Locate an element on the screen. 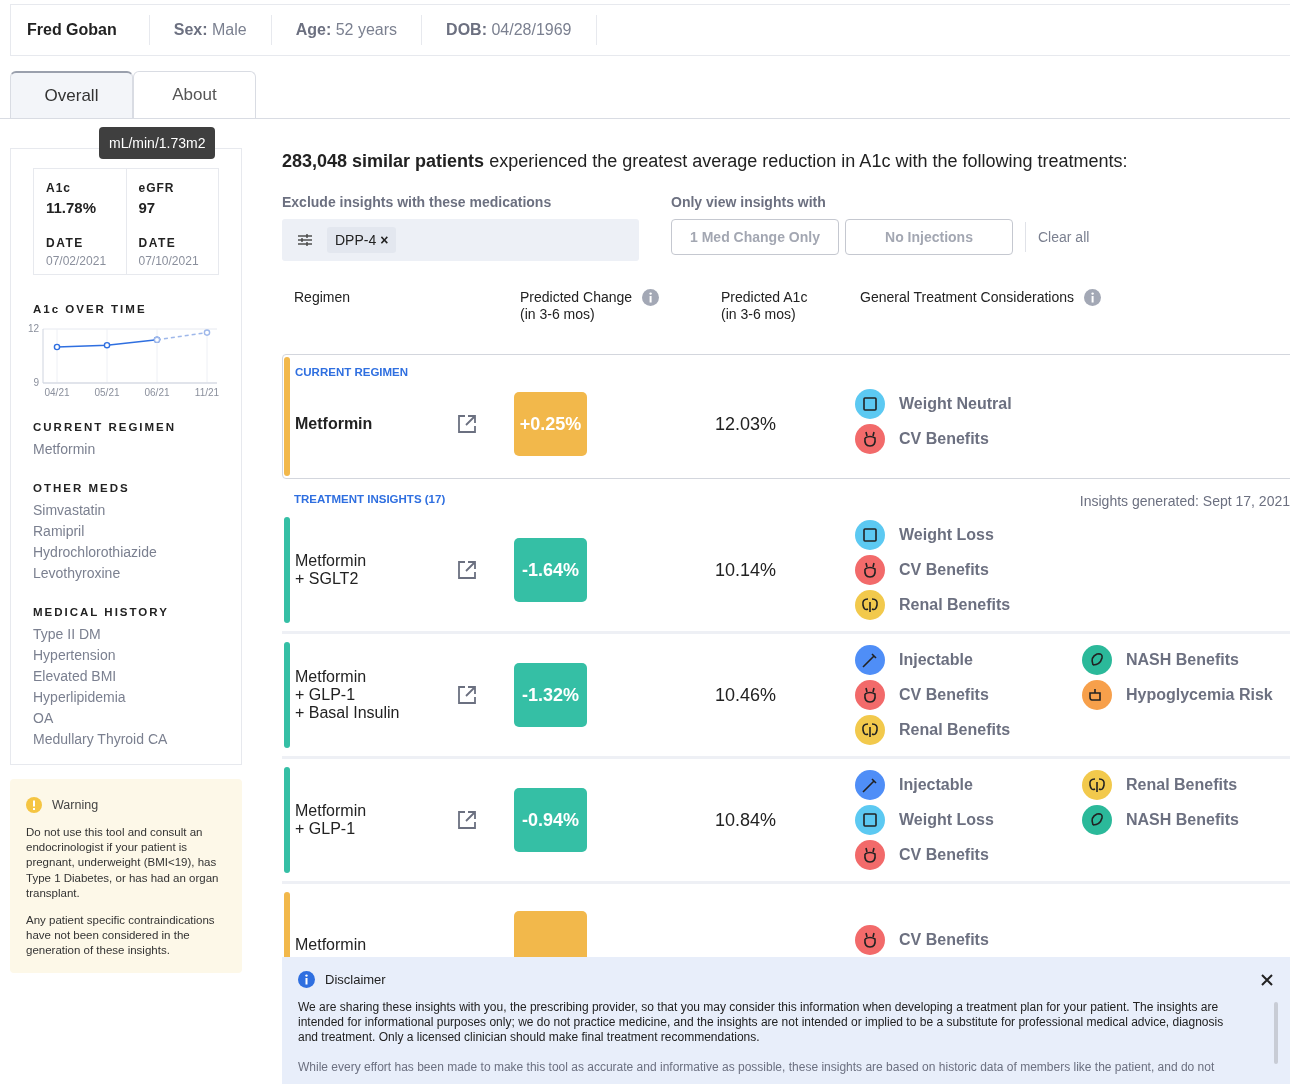 Image resolution: width=1290 pixels, height=1084 pixels. column-header: General Treatment Considerations is located at coordinates (967, 297).